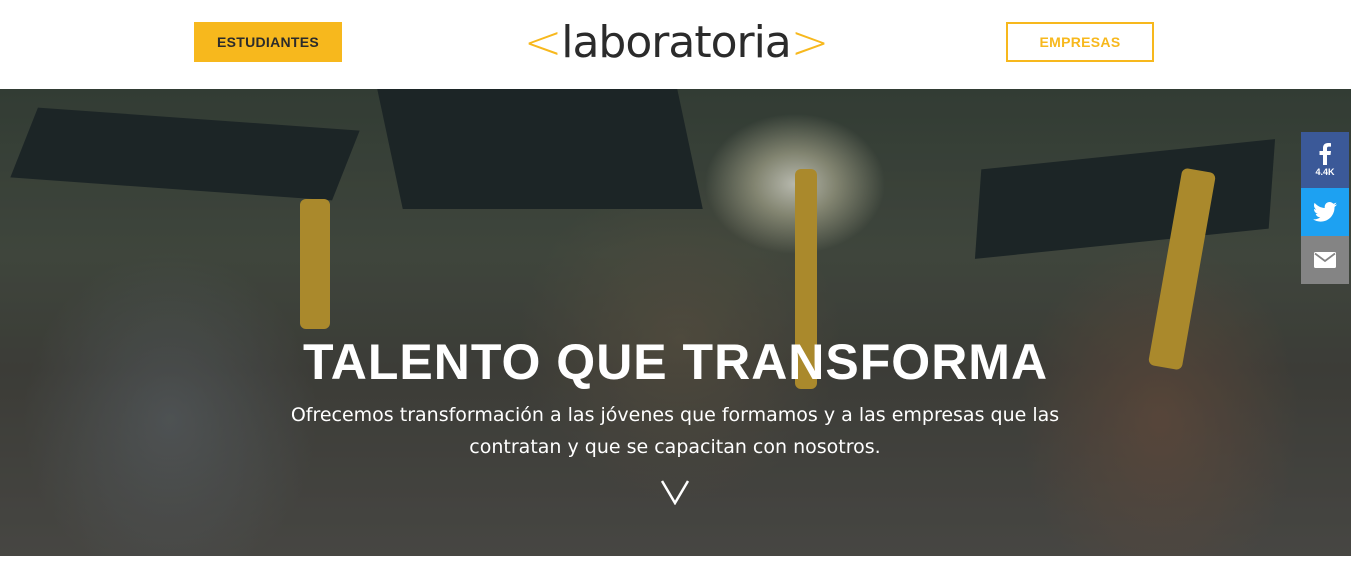 This screenshot has height=566, width=1351. I want to click on twitter-share-button, so click(1325, 212).